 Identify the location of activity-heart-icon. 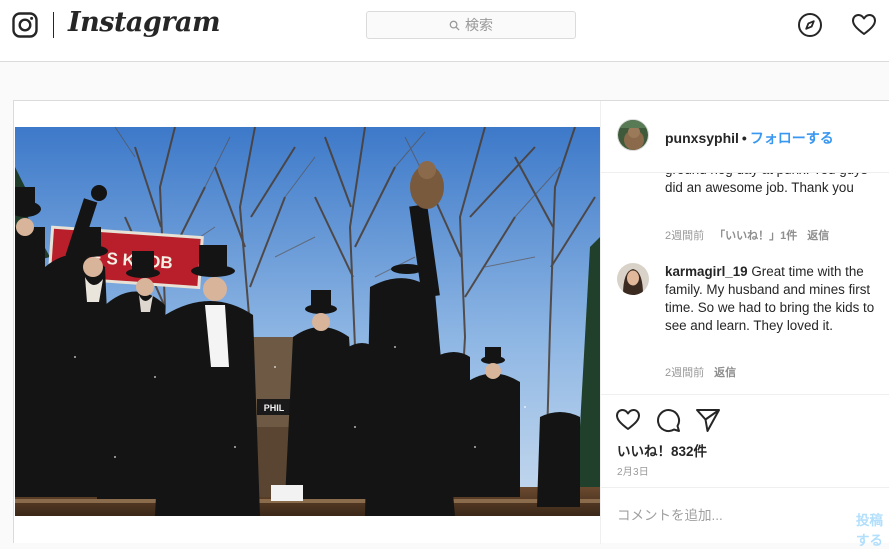
(864, 25).